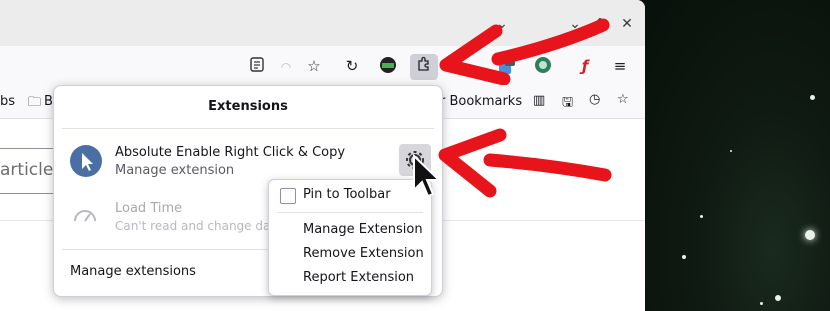 The image size is (830, 311). Describe the element at coordinates (347, 194) in the screenshot. I see `pin-to-toolbar-item: Pin to Toolbar` at that location.